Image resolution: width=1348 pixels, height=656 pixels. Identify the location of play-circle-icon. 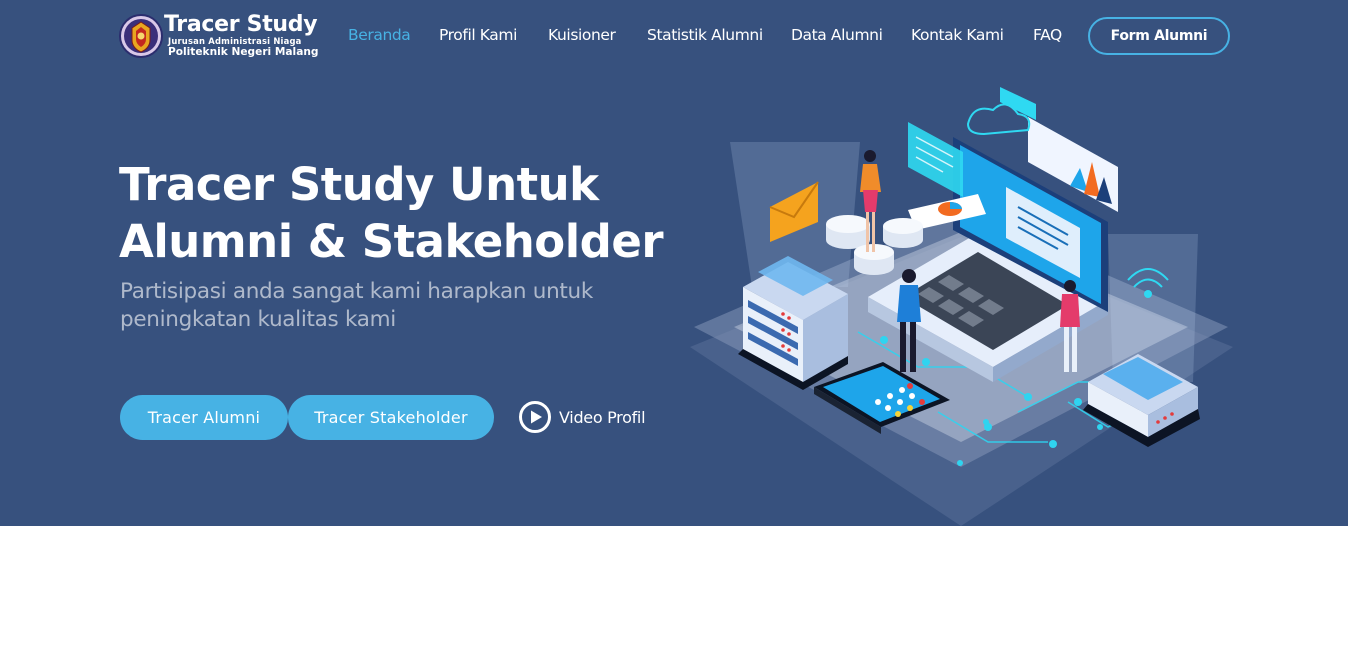
(535, 417).